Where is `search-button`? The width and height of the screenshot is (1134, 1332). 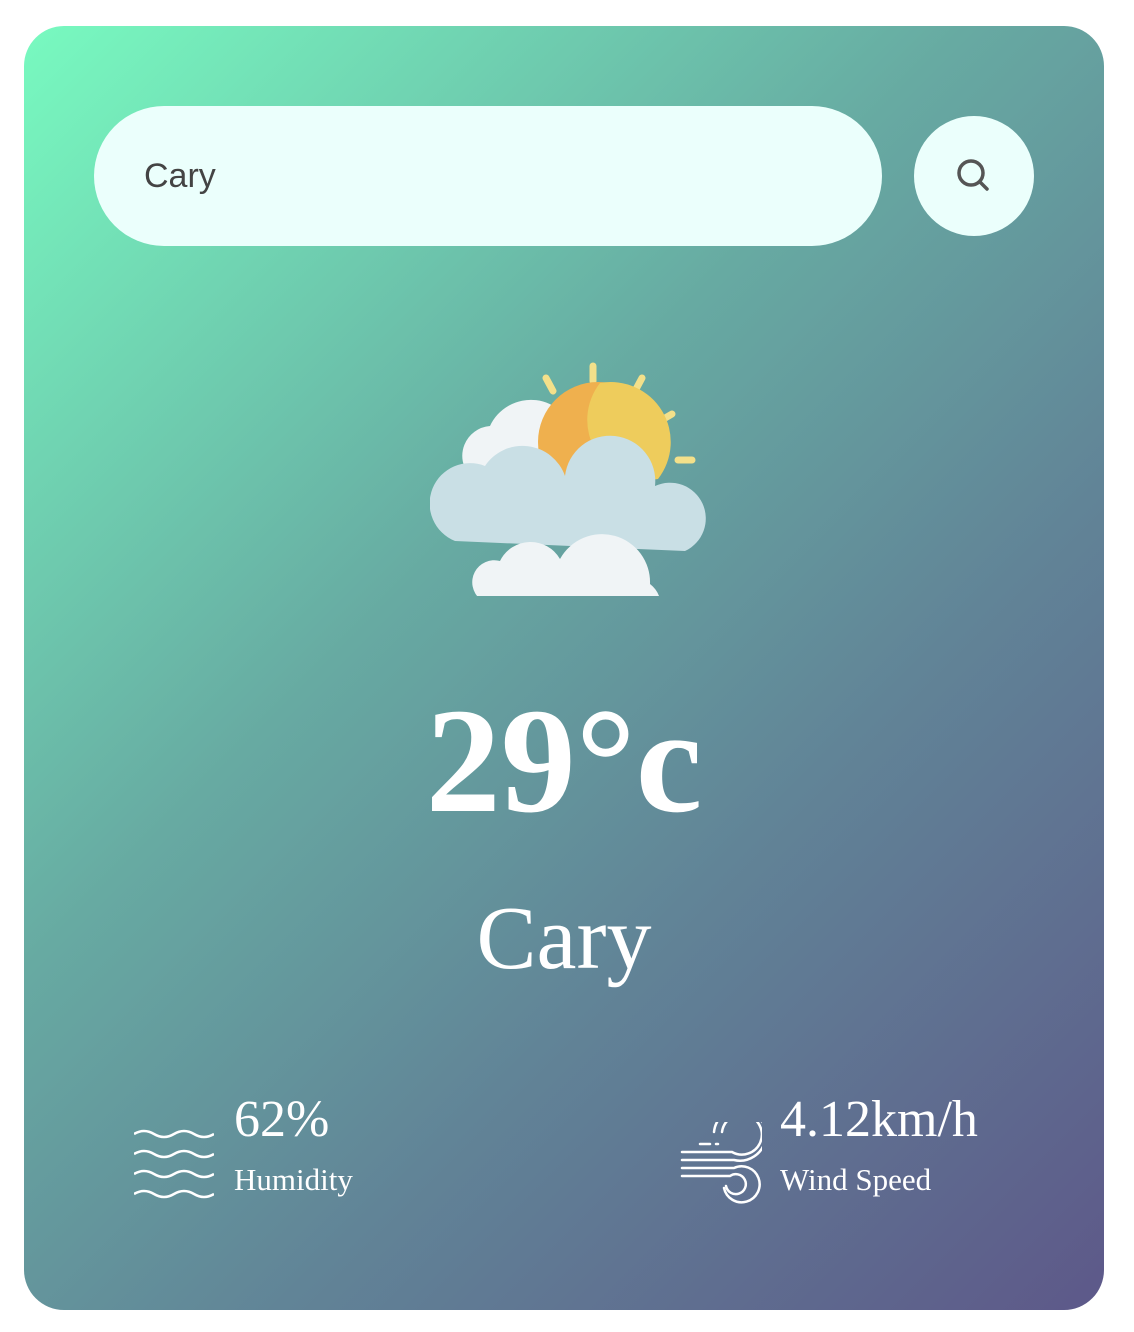
search-button is located at coordinates (974, 176).